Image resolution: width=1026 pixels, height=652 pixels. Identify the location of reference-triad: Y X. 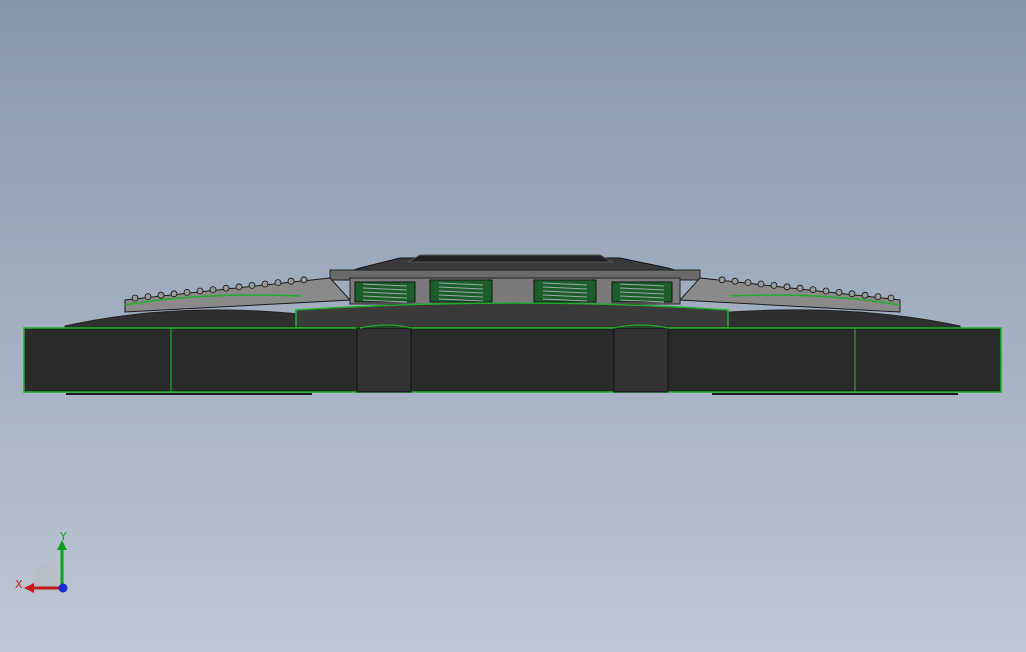
(45, 563).